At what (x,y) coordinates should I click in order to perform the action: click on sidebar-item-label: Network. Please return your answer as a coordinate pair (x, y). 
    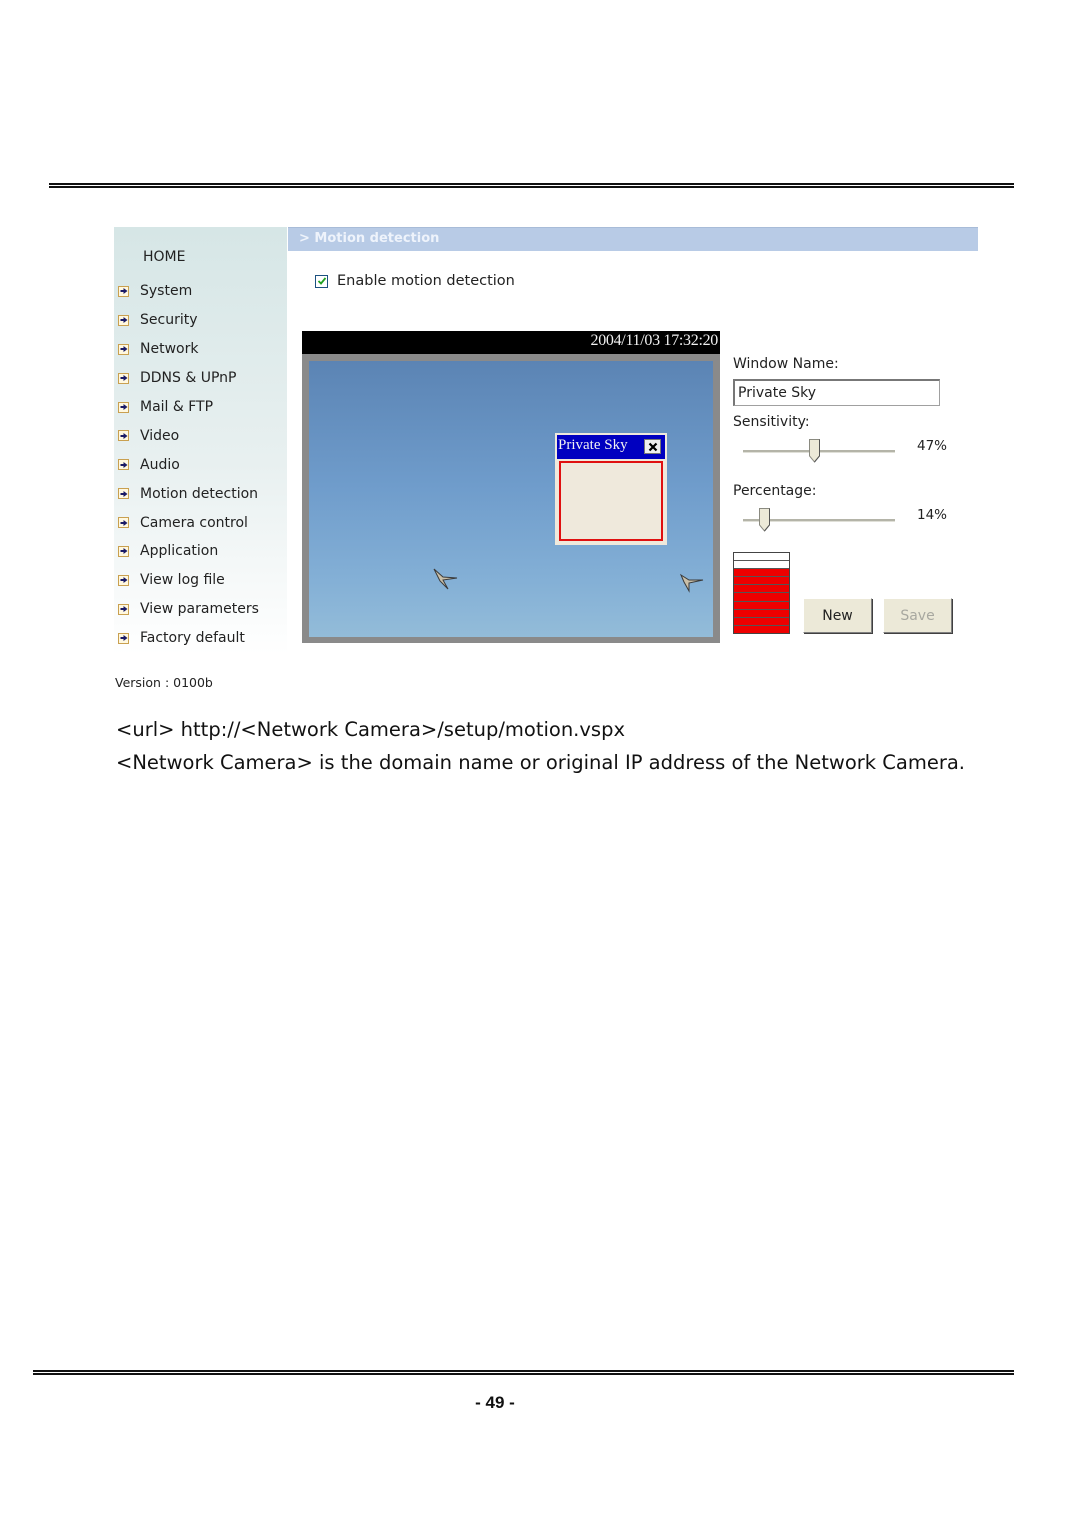
    Looking at the image, I should click on (169, 349).